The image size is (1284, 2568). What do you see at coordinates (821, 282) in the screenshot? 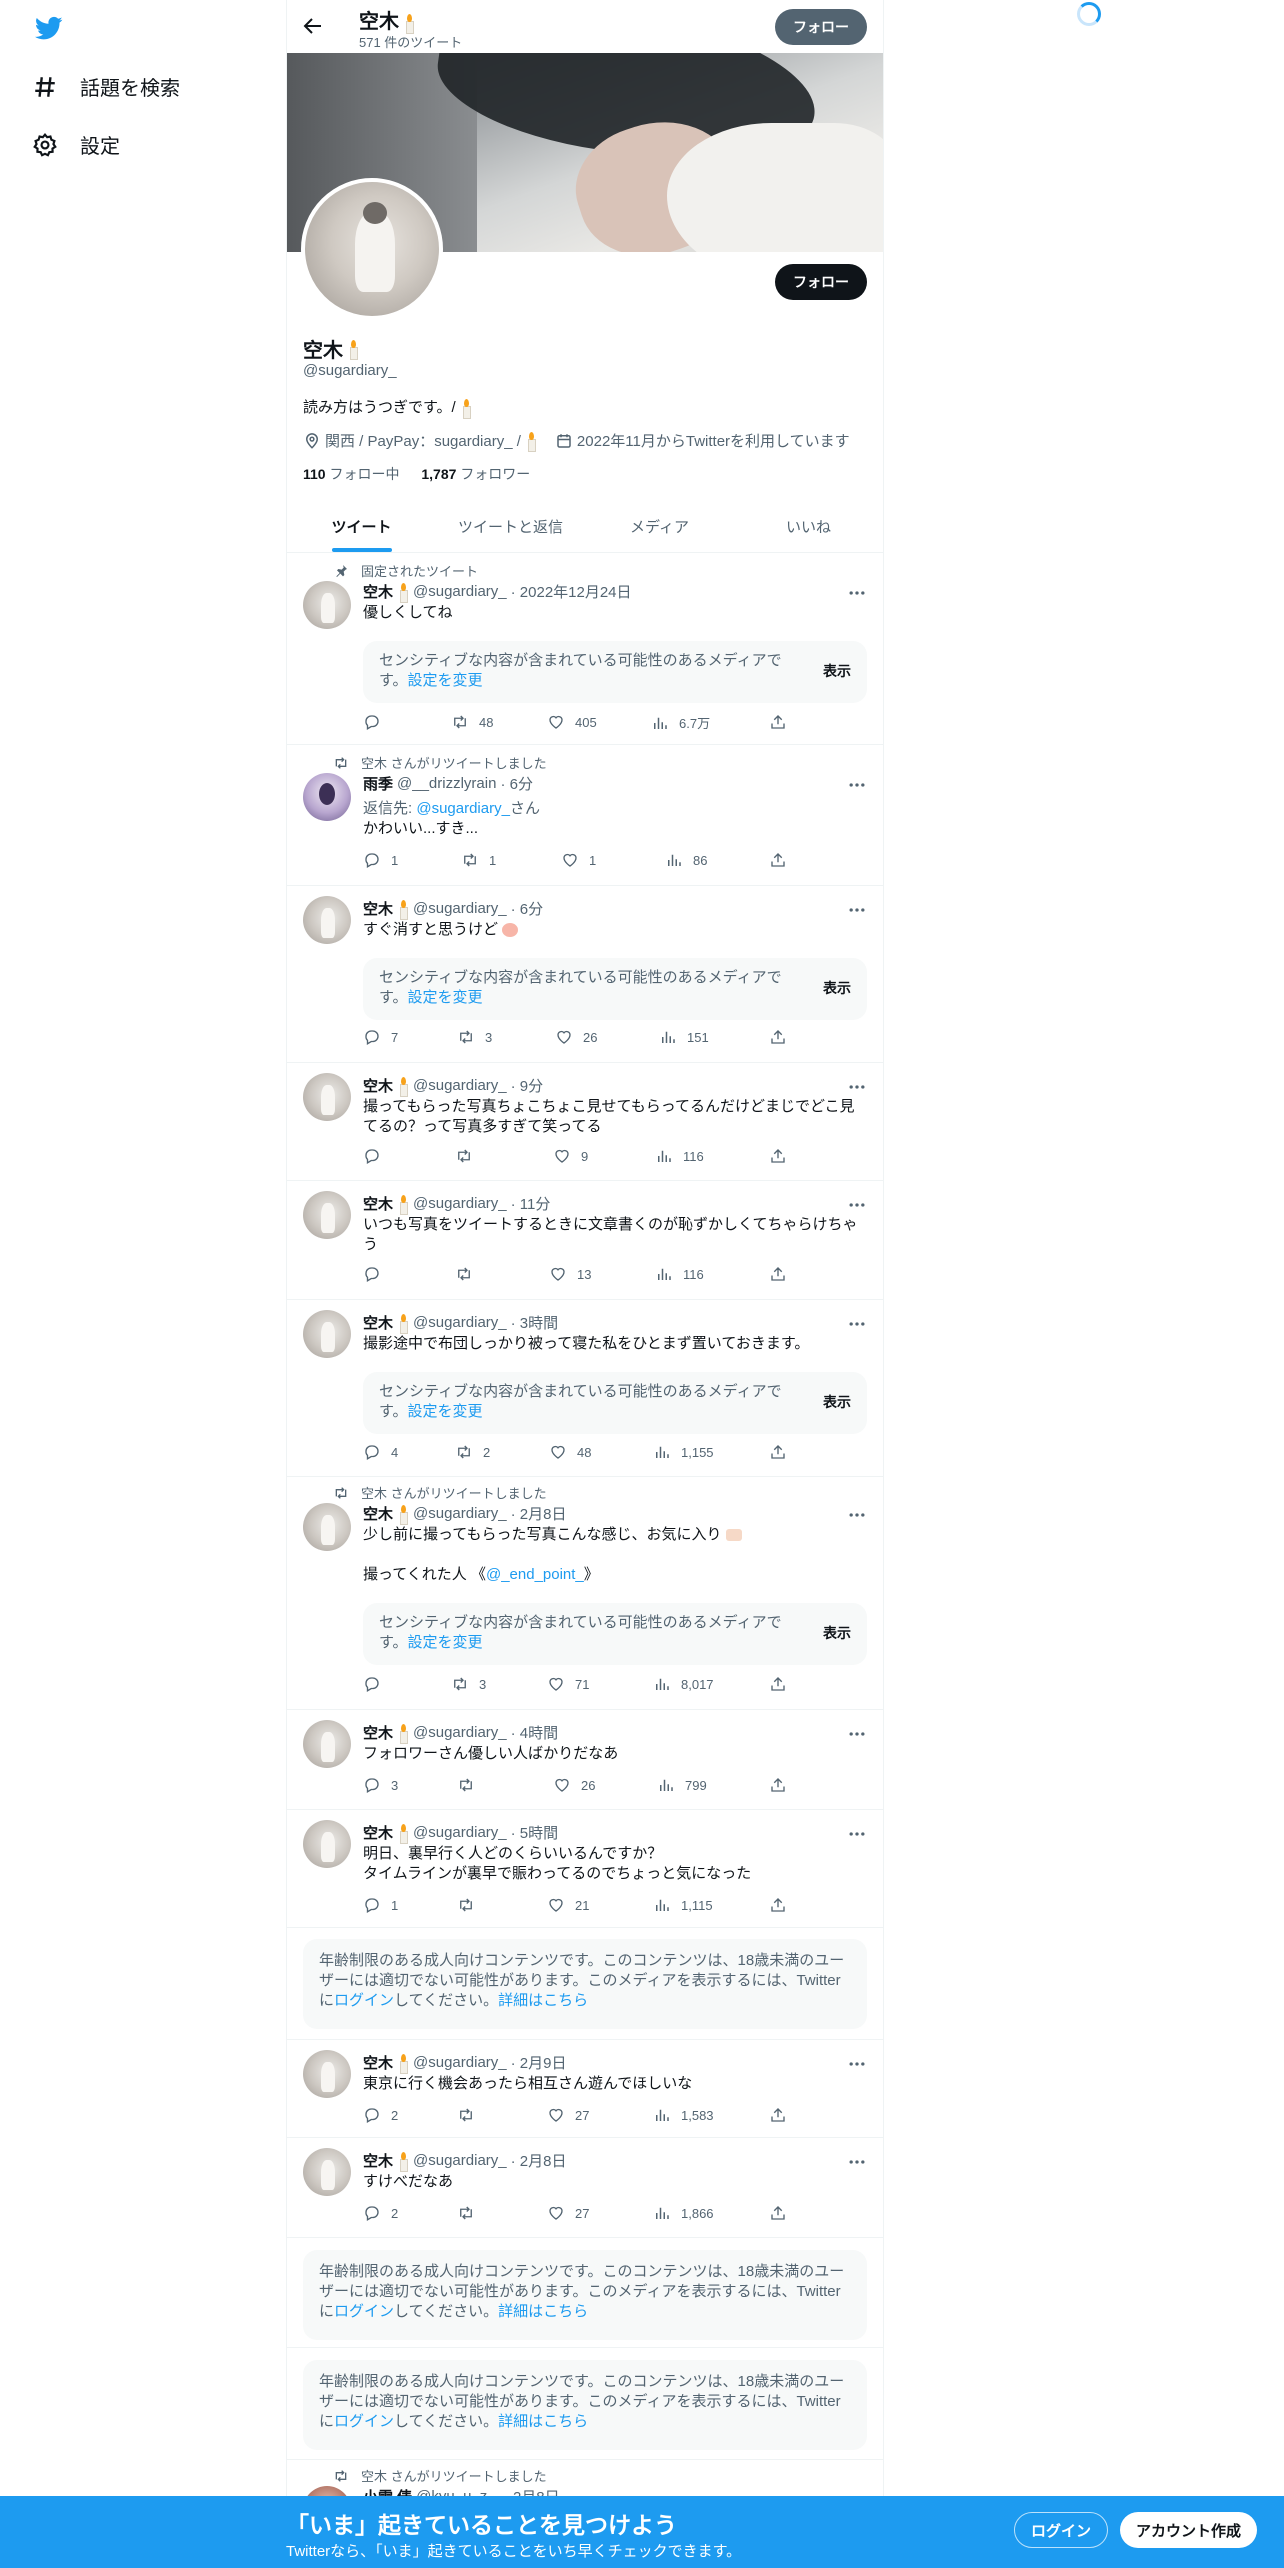
I see `follow-button: フォロー` at bounding box center [821, 282].